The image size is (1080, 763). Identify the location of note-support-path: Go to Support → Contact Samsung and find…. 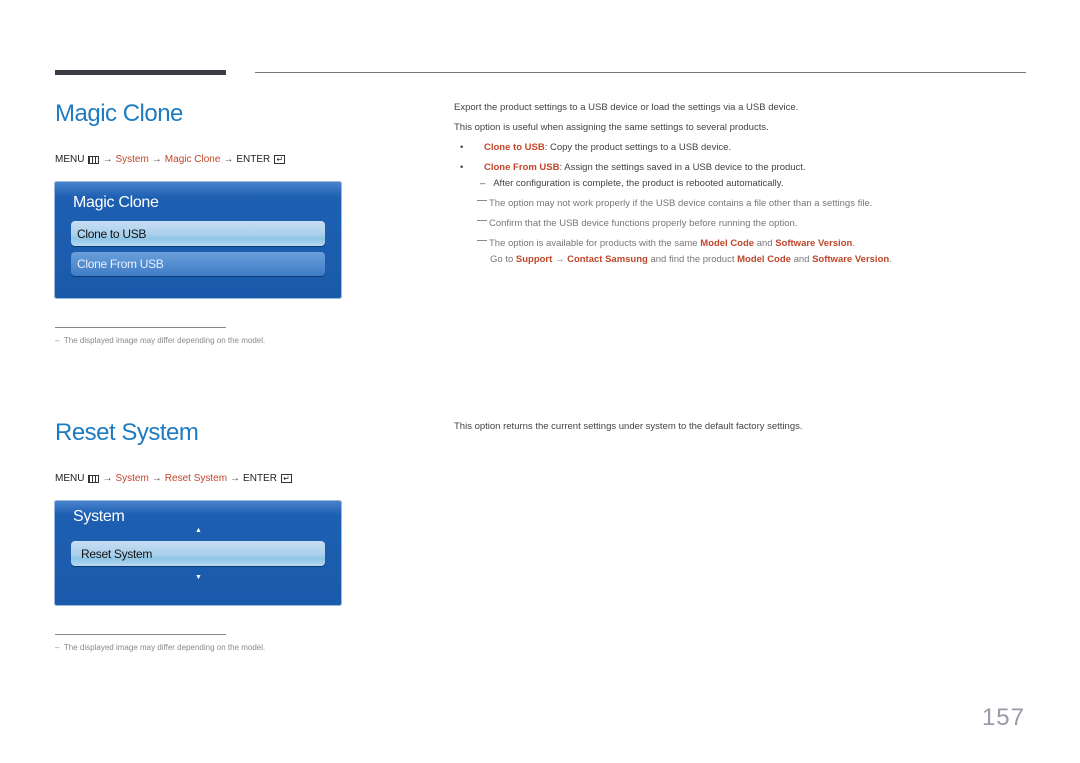
(691, 259).